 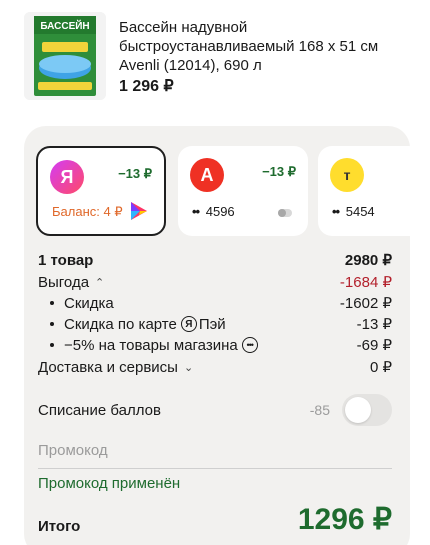 What do you see at coordinates (215, 410) in the screenshot?
I see `points-row: Списание баллов -85` at bounding box center [215, 410].